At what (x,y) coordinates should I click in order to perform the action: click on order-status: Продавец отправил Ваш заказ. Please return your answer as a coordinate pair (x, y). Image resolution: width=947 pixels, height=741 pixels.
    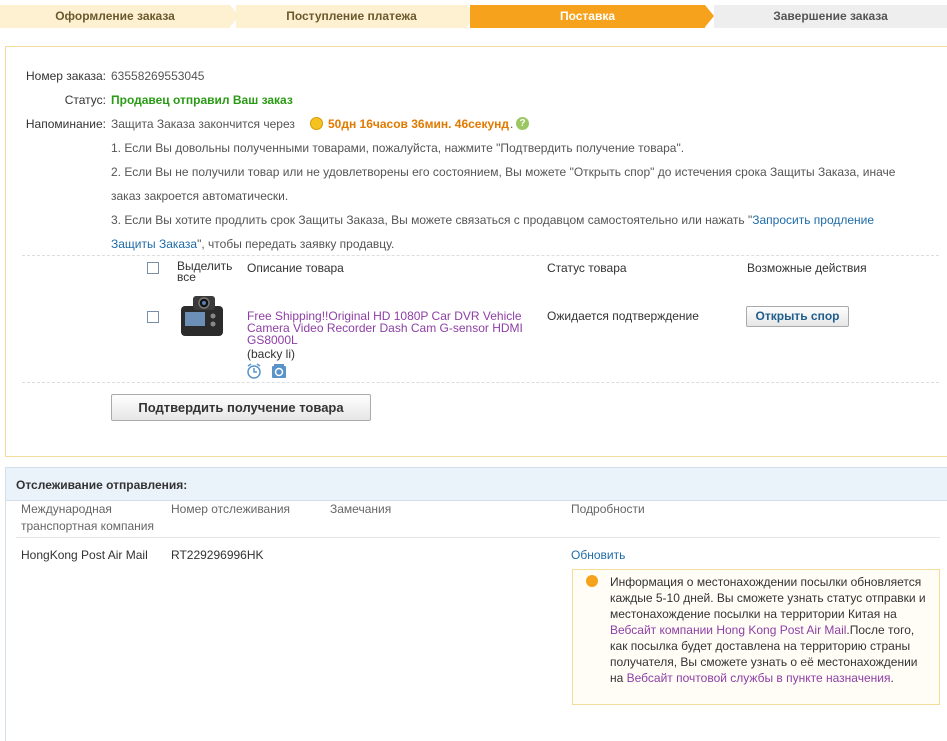
    Looking at the image, I should click on (202, 100).